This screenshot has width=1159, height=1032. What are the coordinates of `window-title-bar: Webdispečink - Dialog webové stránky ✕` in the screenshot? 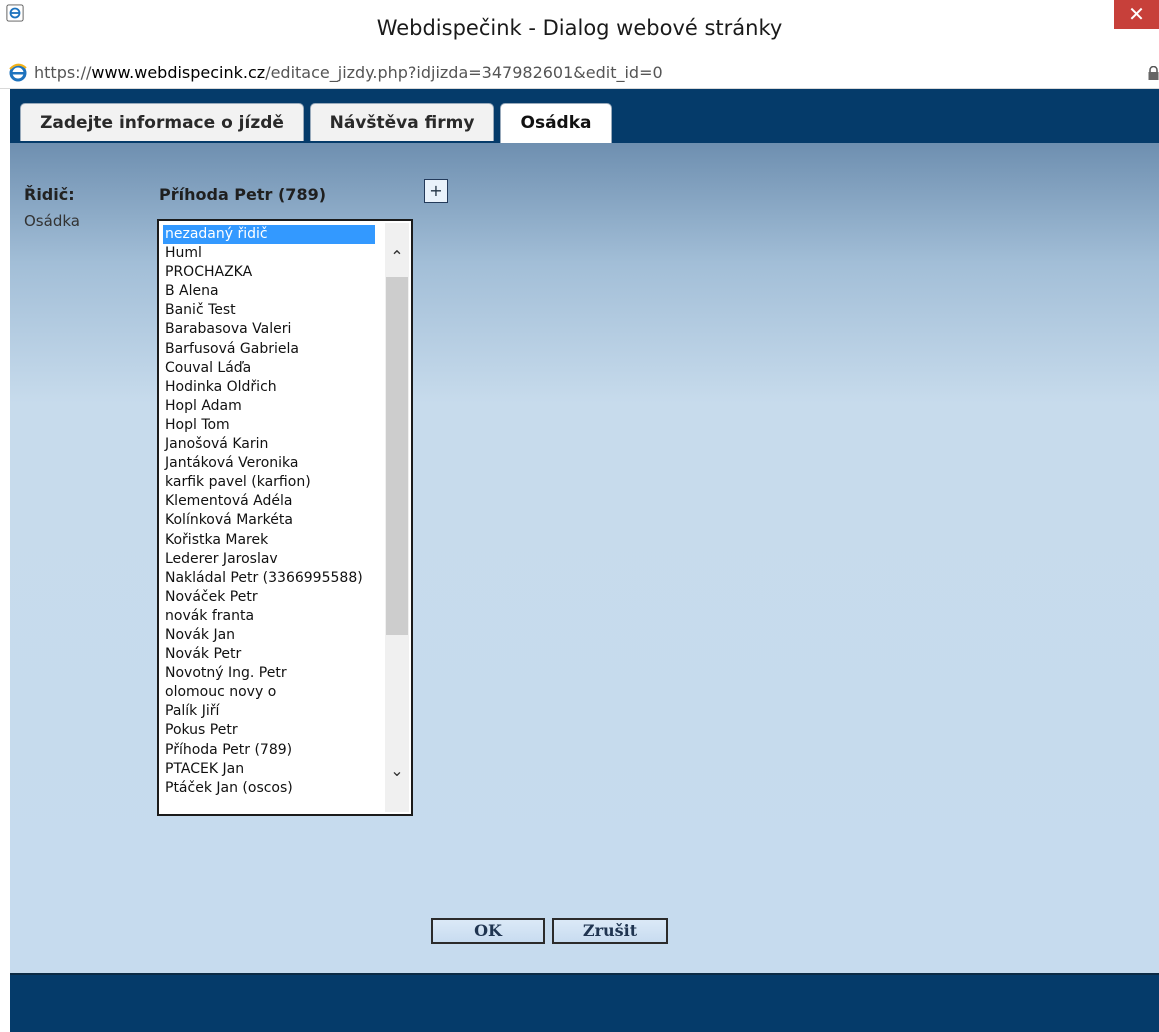 It's located at (579, 29).